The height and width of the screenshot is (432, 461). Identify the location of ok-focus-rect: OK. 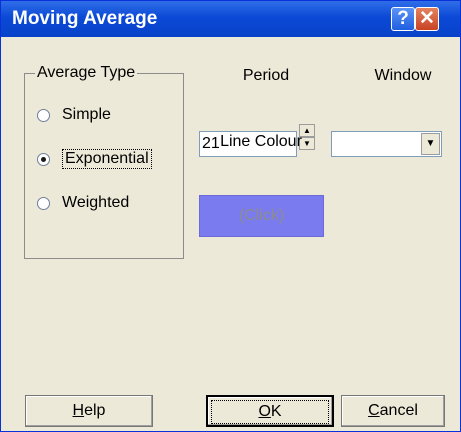
(270, 412).